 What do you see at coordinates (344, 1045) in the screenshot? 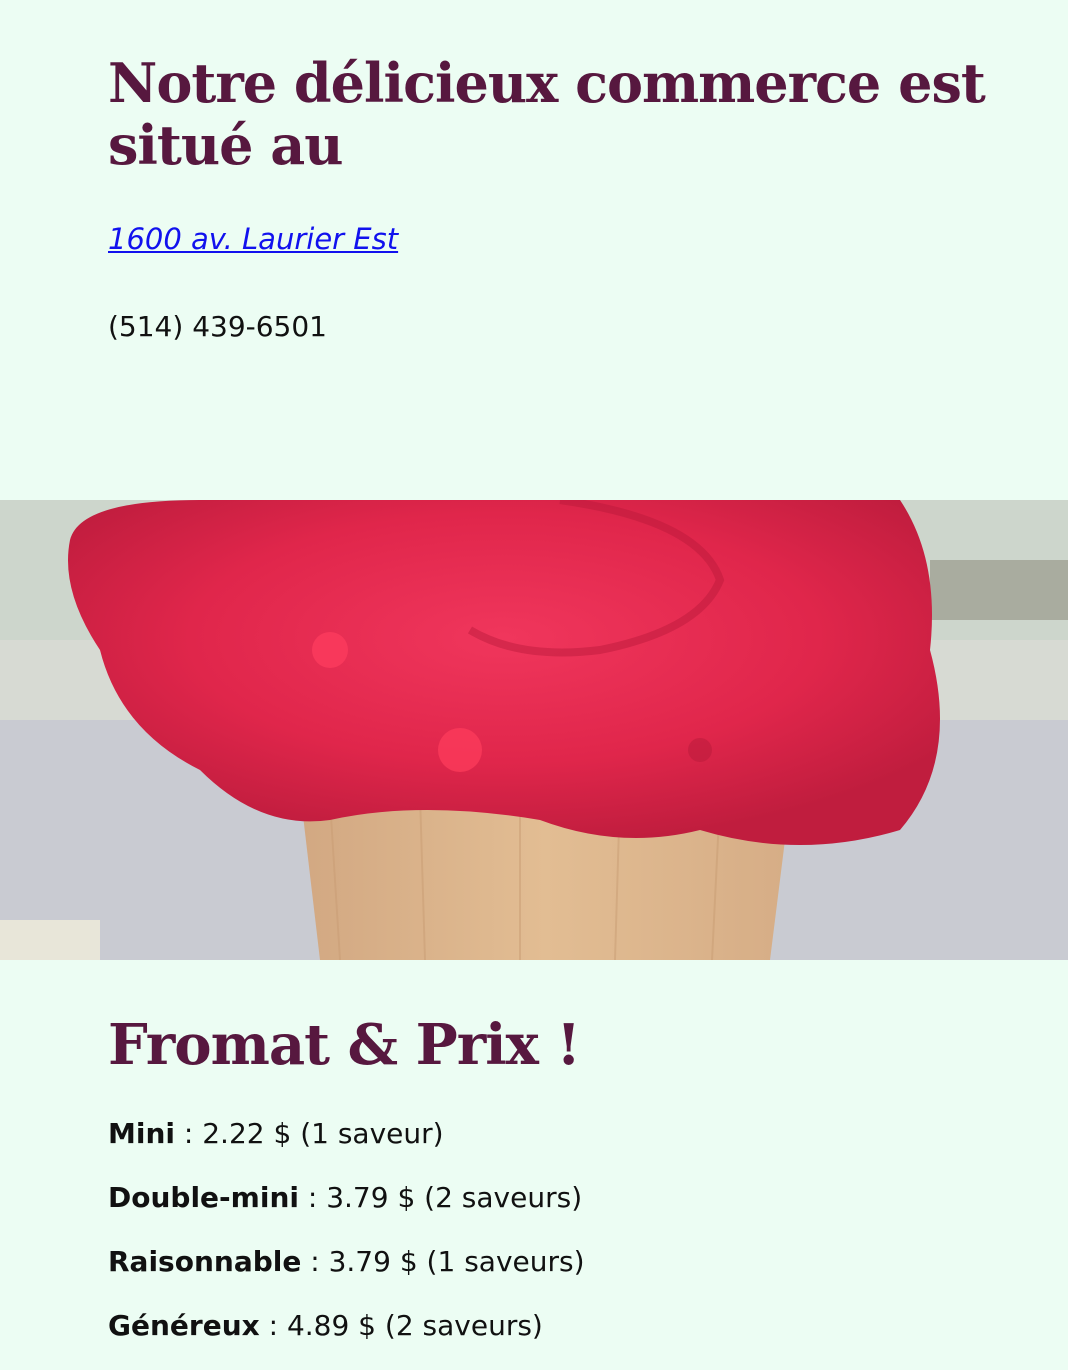
I see `prices-heading: Fromat & Prix !` at bounding box center [344, 1045].